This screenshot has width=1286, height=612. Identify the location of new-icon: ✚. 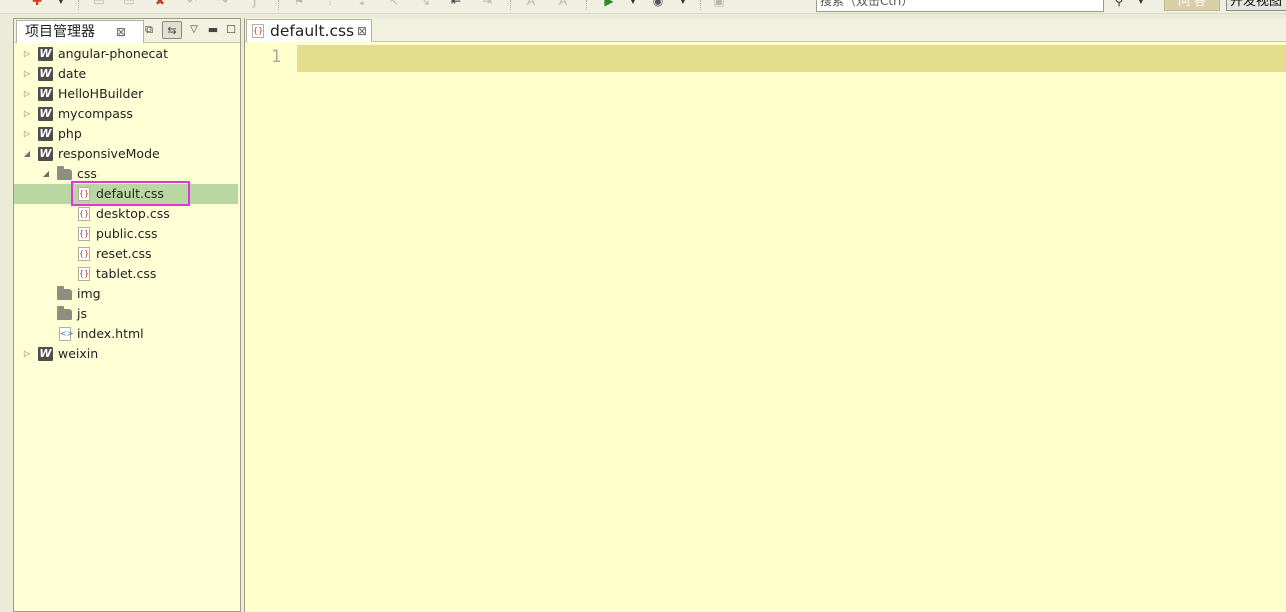
(37, 4).